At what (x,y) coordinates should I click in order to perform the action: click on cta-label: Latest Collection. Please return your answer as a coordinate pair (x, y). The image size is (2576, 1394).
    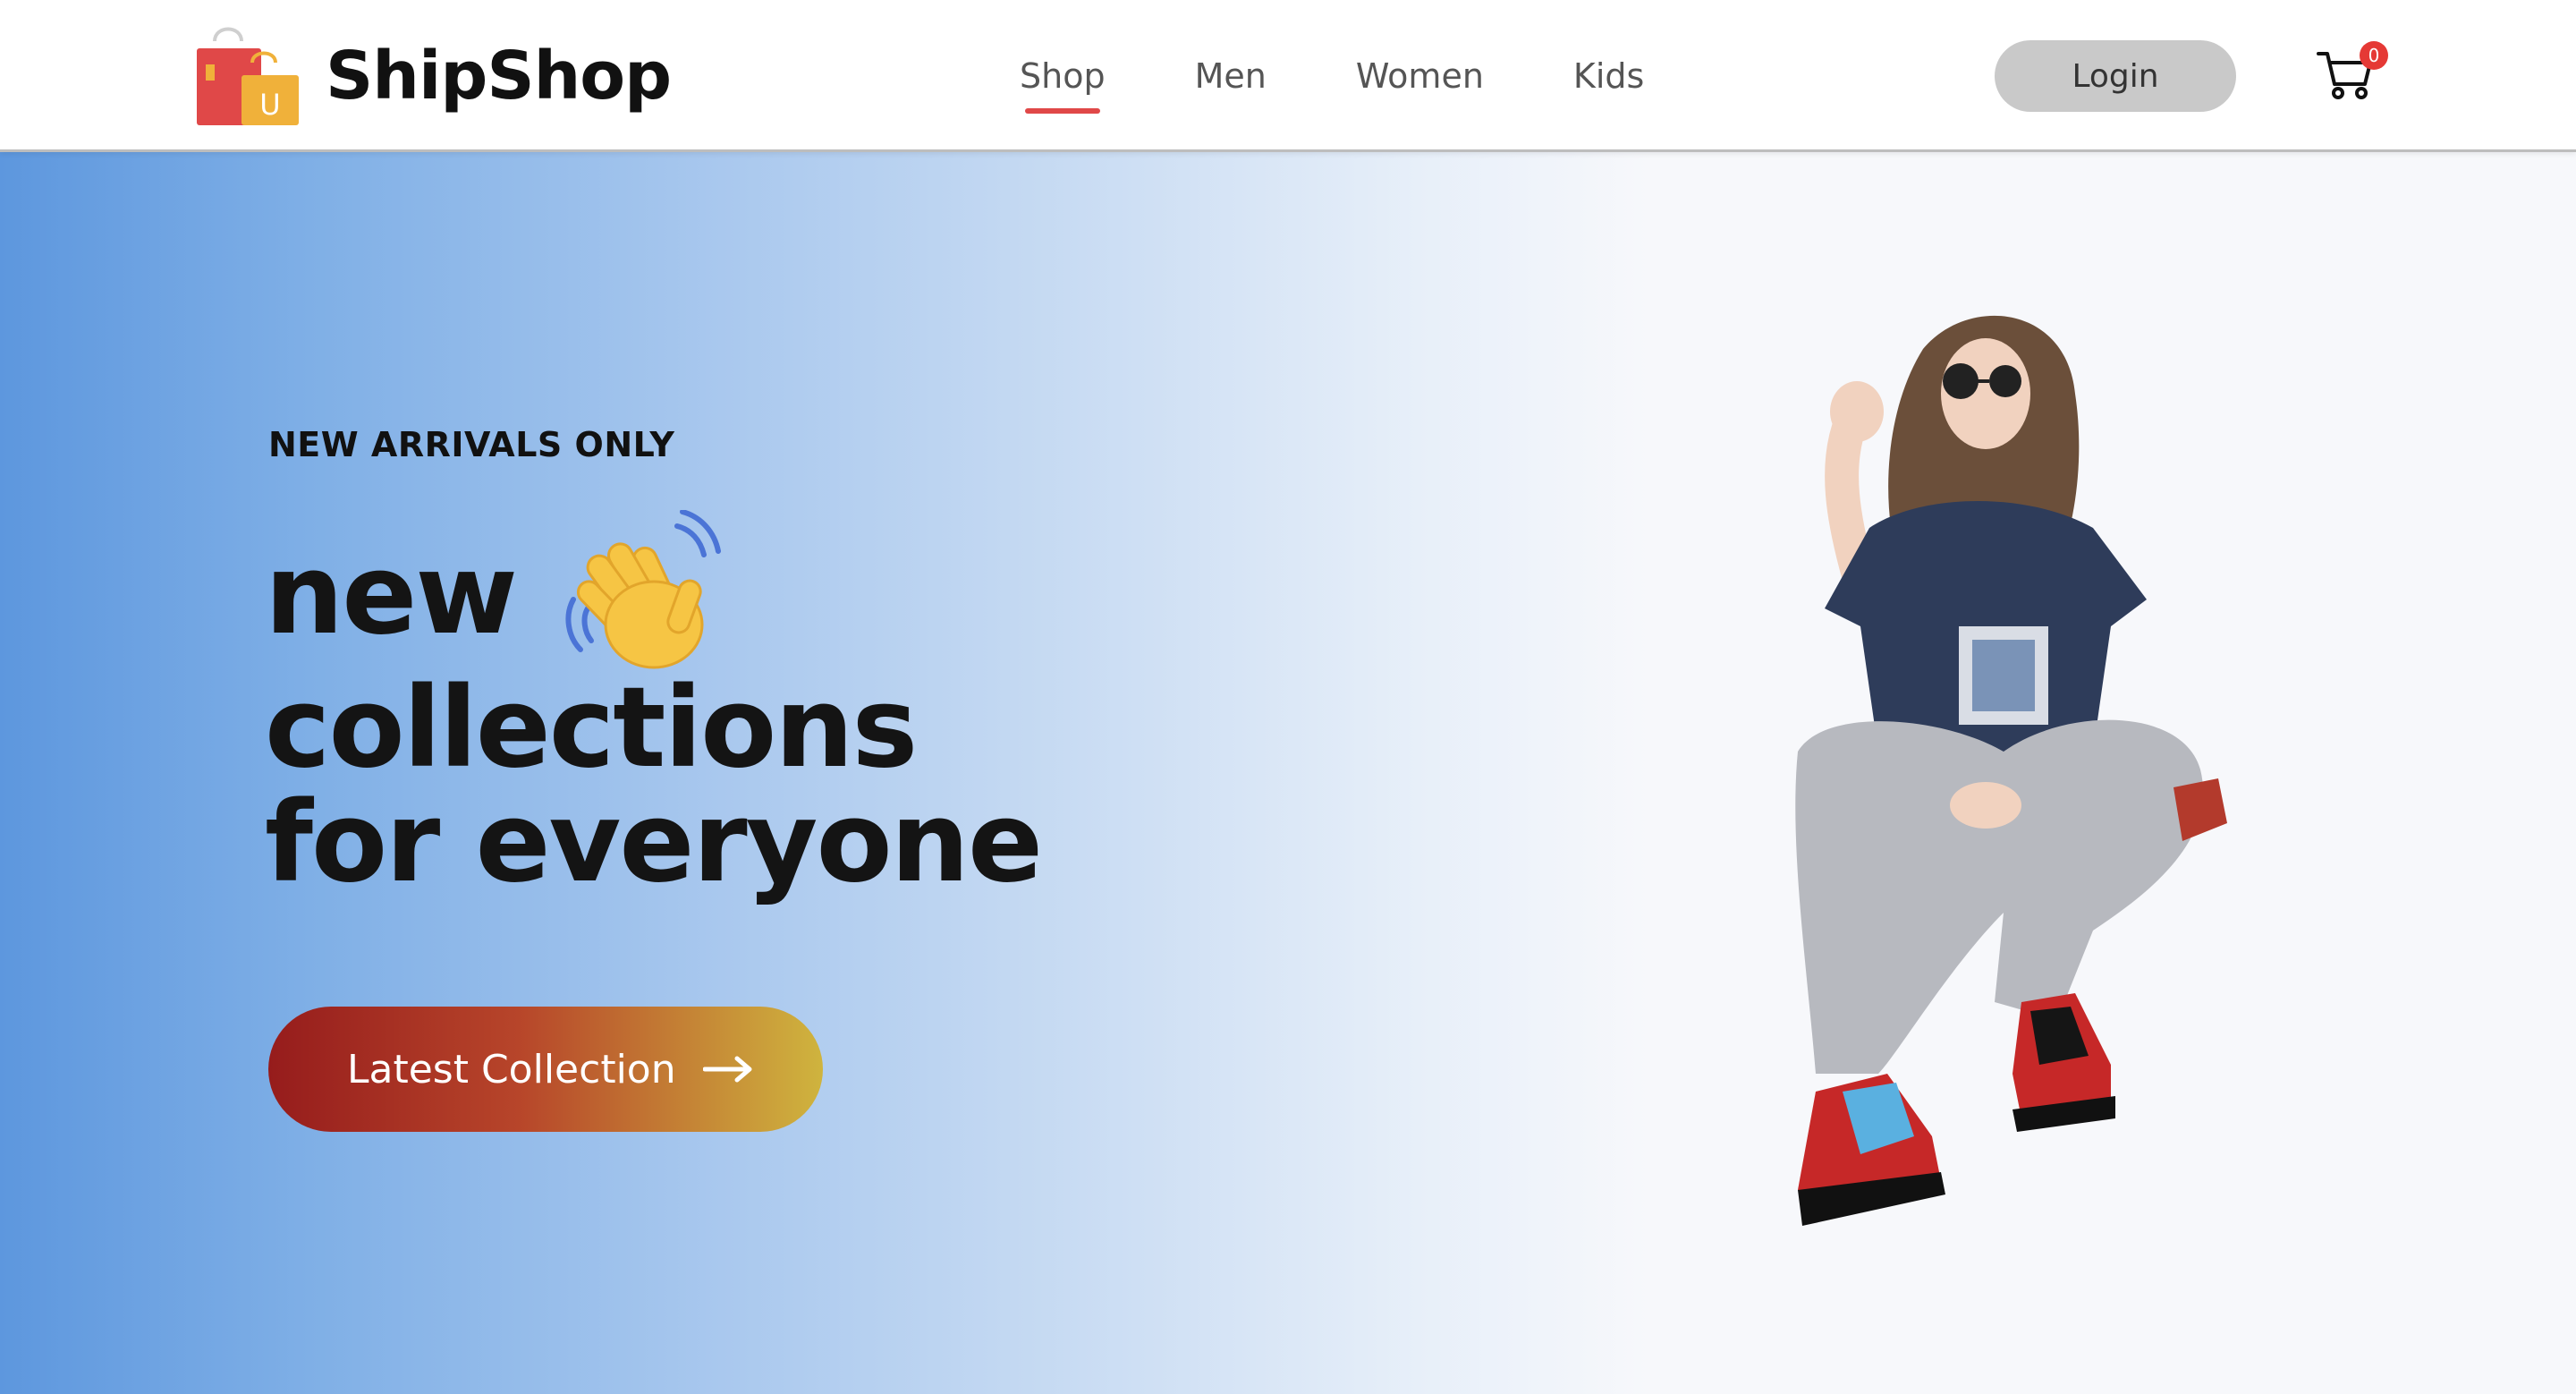
    Looking at the image, I should click on (511, 1069).